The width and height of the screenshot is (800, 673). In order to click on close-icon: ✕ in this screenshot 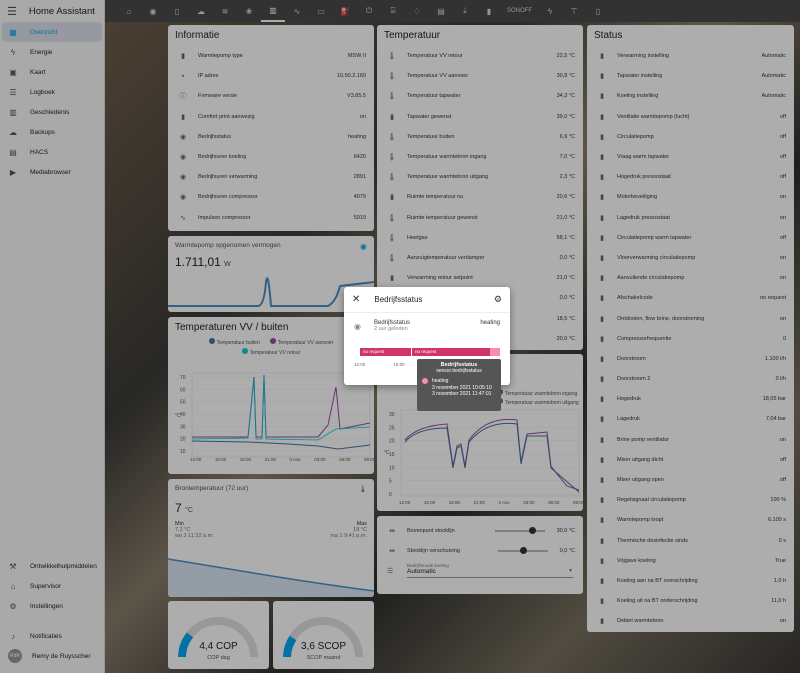, I will do `click(356, 299)`.